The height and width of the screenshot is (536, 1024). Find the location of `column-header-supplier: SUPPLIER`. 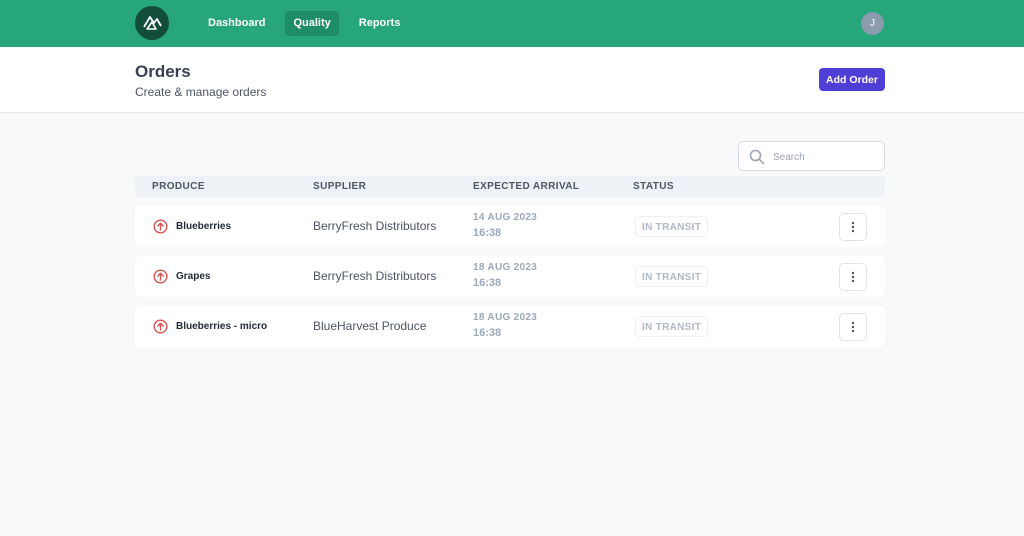

column-header-supplier: SUPPLIER is located at coordinates (340, 186).